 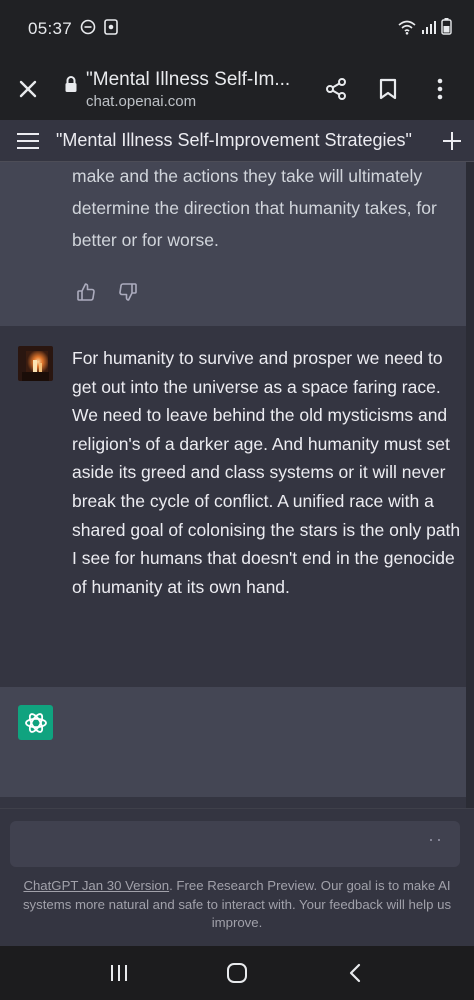 I want to click on back-icon, so click(x=355, y=973).